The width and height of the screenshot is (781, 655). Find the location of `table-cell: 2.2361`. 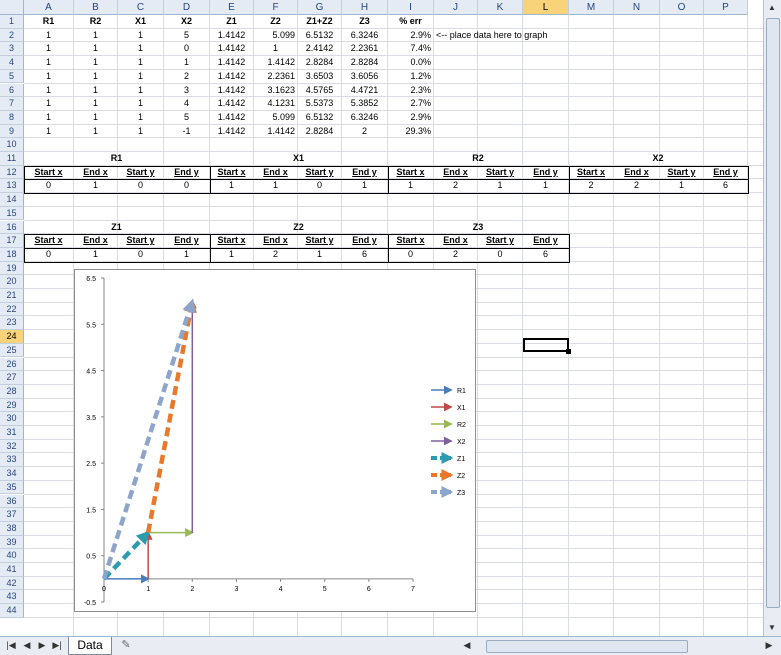

table-cell: 2.2361 is located at coordinates (364, 49).